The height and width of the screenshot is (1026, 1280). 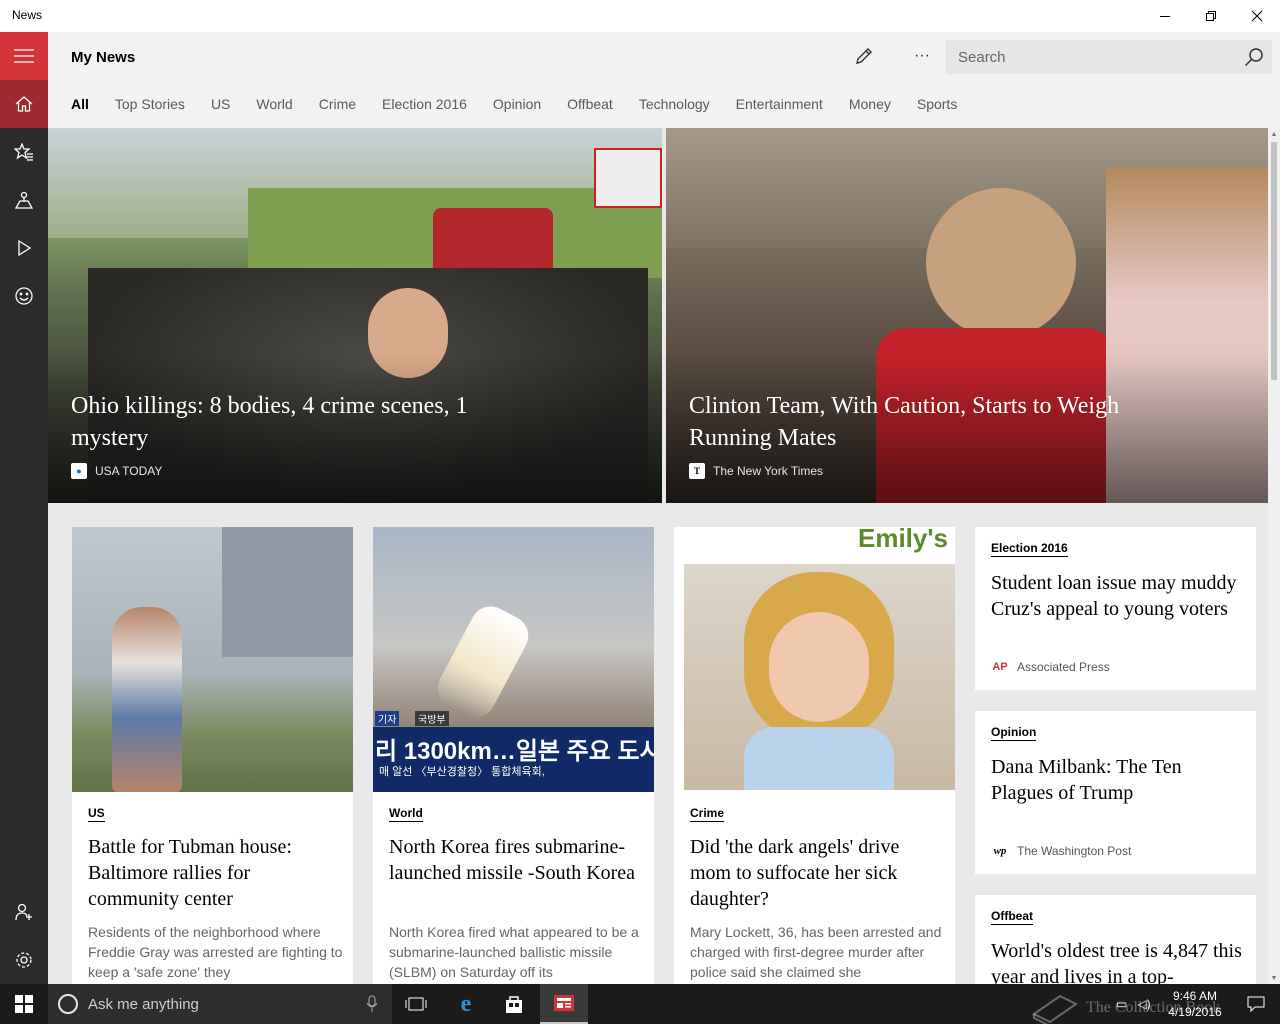 I want to click on side-opinion-category: Opinion, so click(x=1014, y=733).